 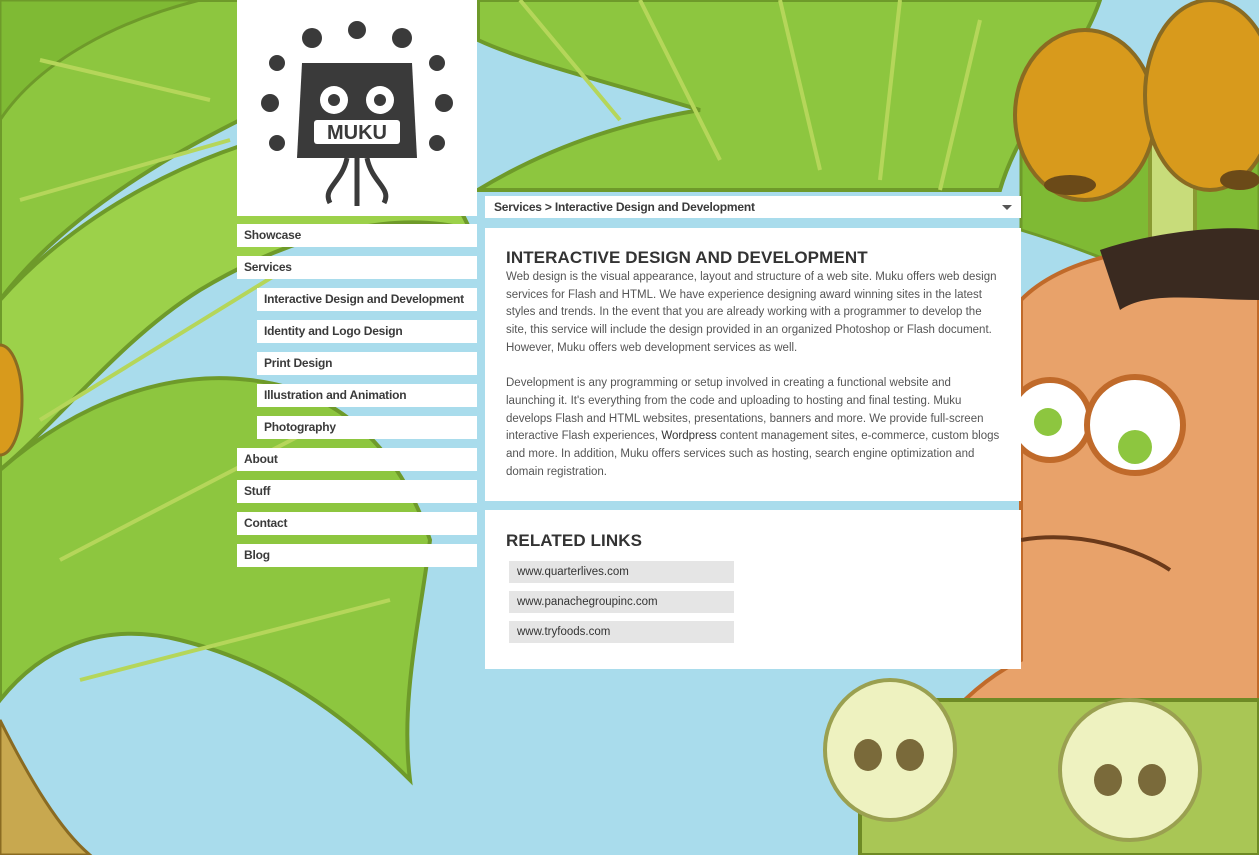 I want to click on nav-item-showcase: Showcase, so click(x=357, y=235).